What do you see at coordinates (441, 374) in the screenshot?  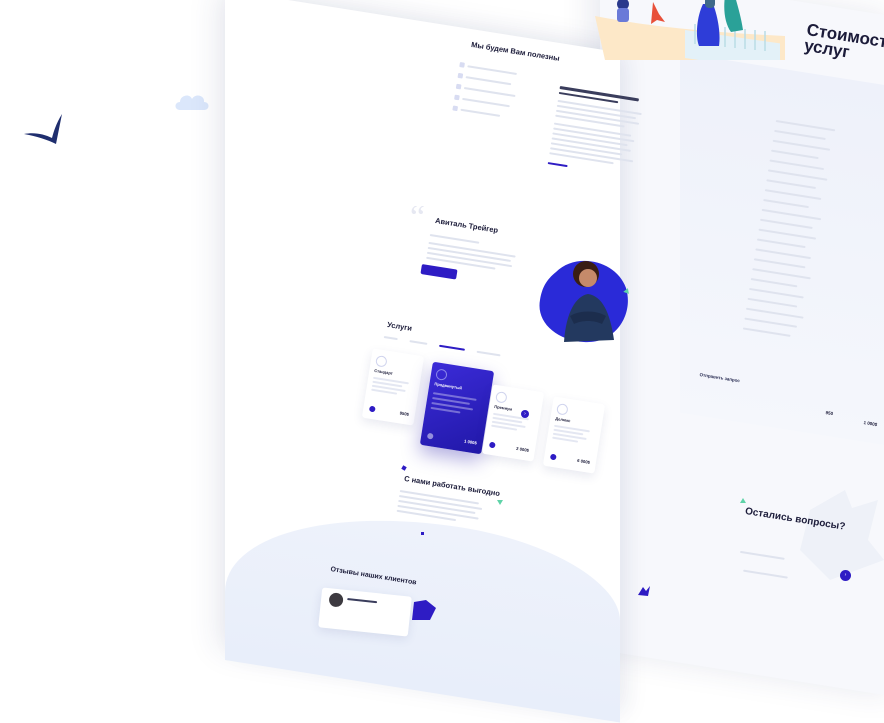 I see `heart-icon` at bounding box center [441, 374].